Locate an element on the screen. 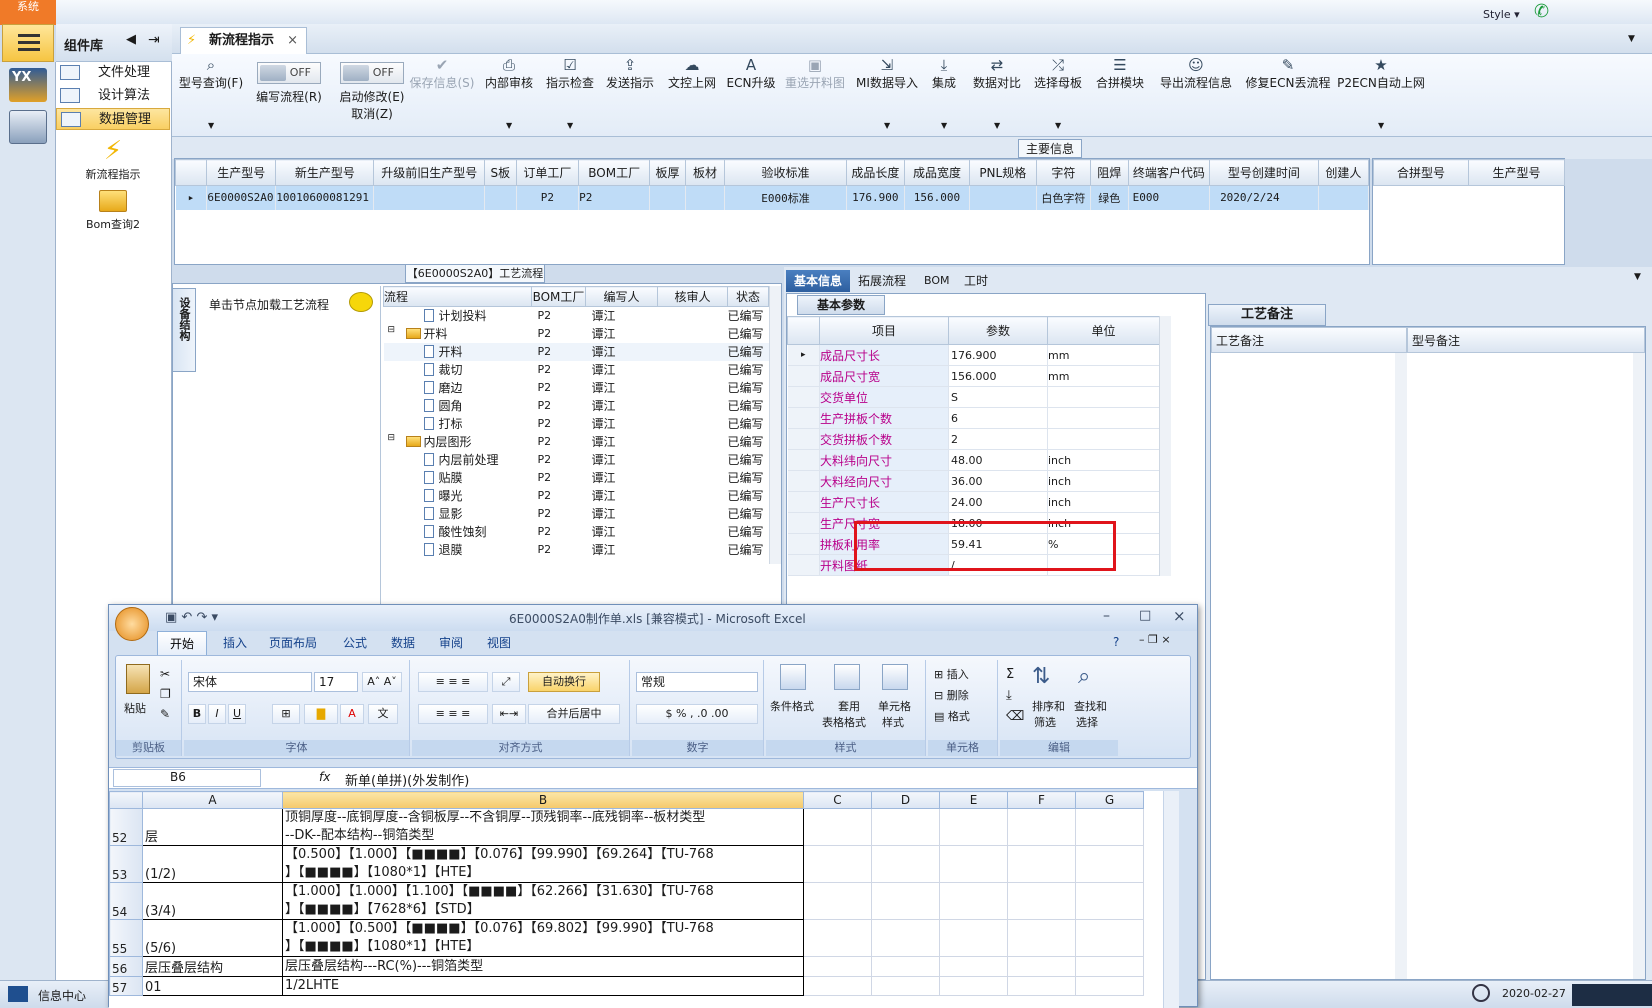  tree-row: 磨边 P2 谭江 已编写 is located at coordinates (576, 388).